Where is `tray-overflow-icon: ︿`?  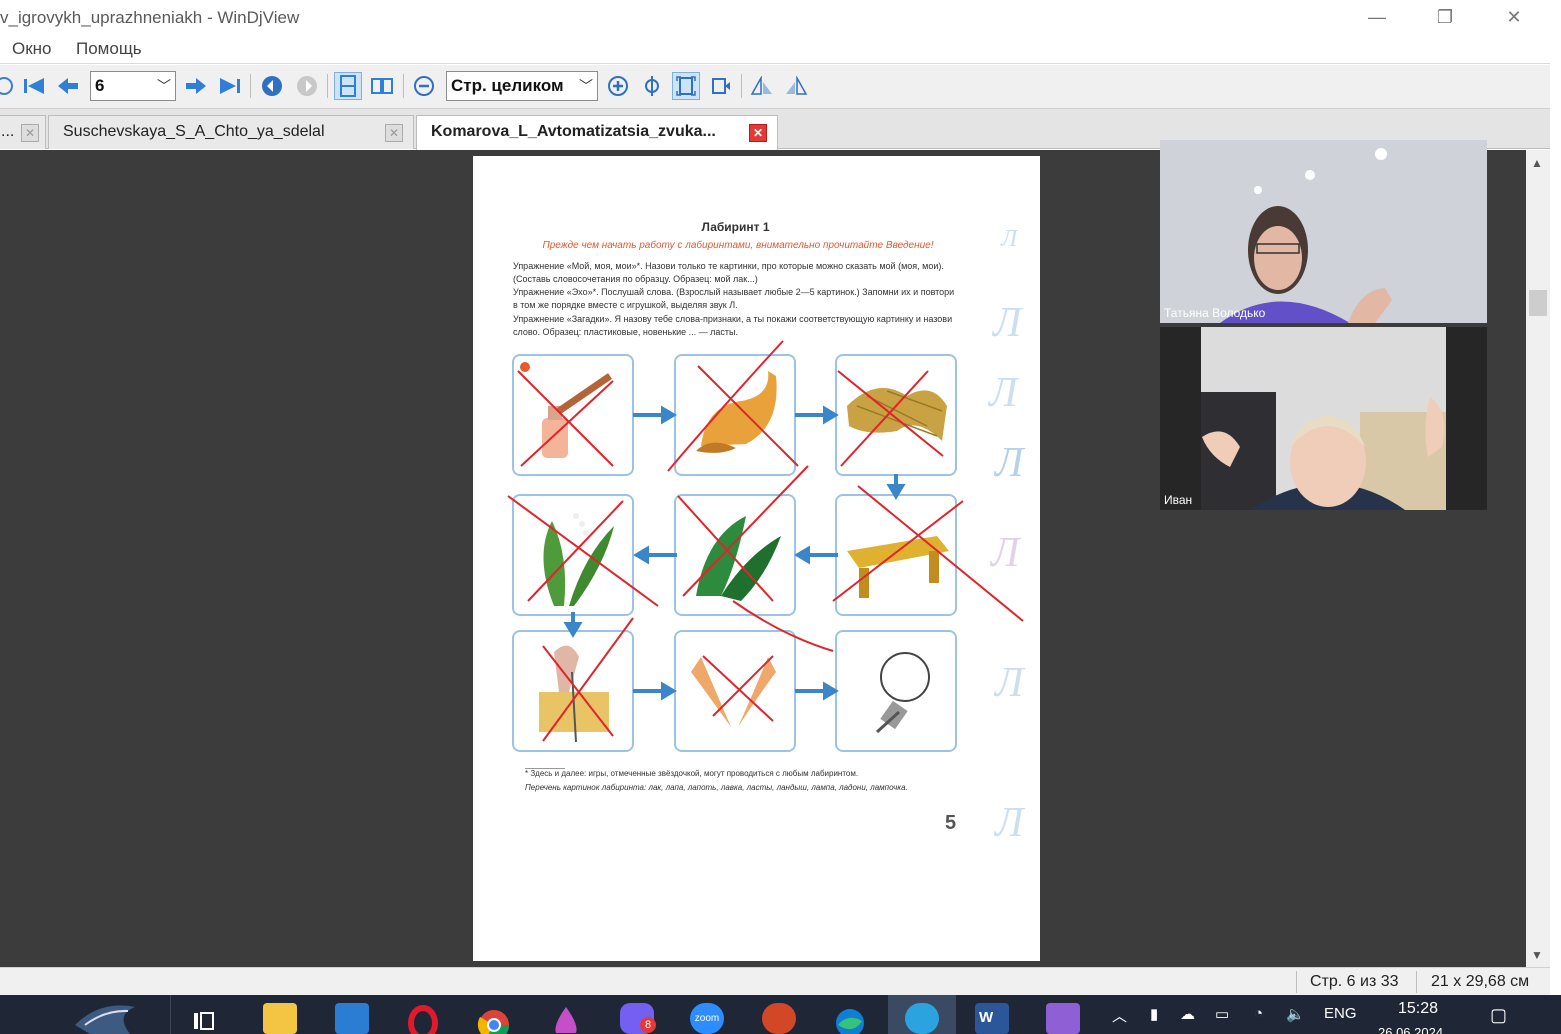 tray-overflow-icon: ︿ is located at coordinates (1119, 1015).